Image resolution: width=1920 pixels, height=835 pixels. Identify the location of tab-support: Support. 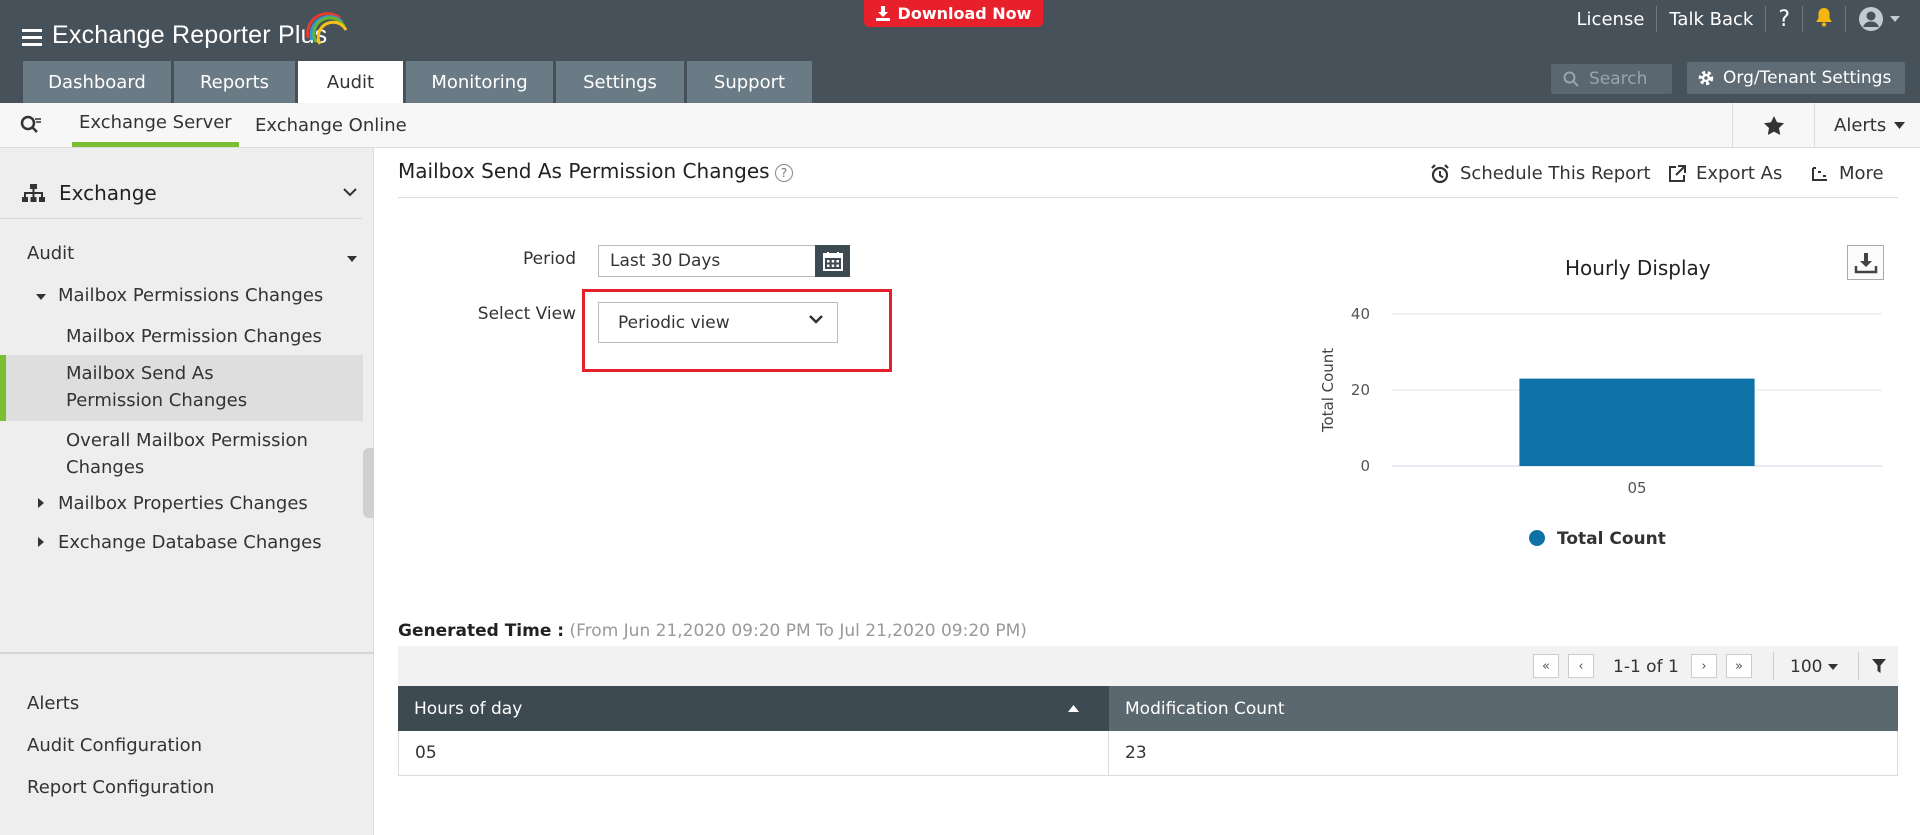
(749, 82).